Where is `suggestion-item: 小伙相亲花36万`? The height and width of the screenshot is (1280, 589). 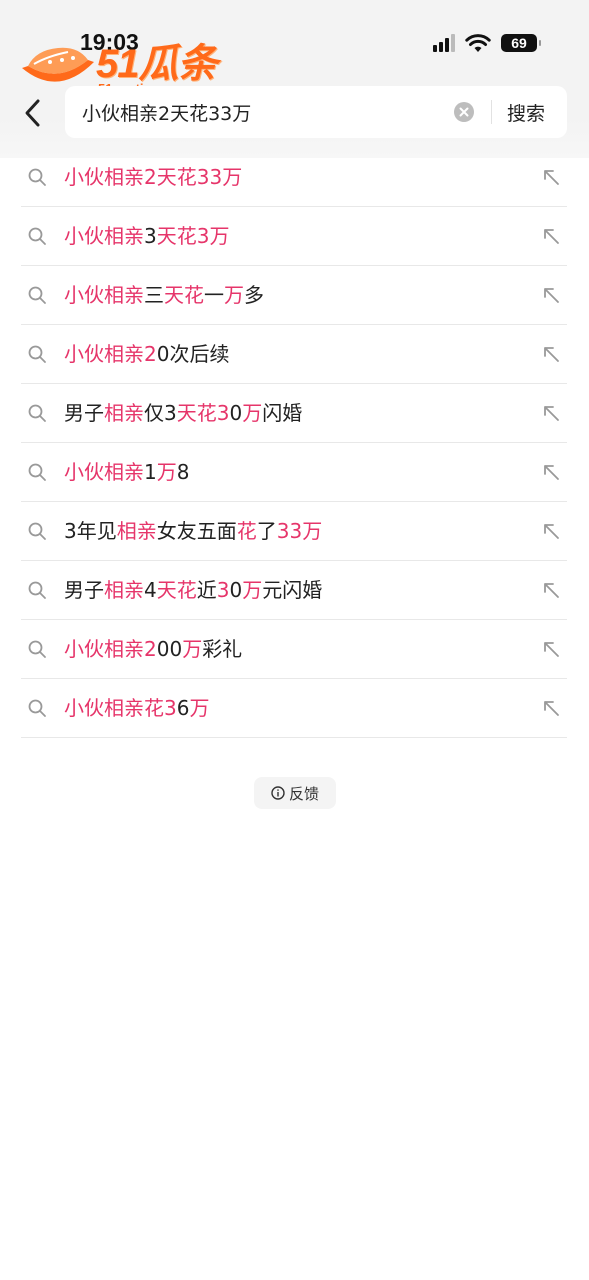
suggestion-item: 小伙相亲花36万 is located at coordinates (294, 708).